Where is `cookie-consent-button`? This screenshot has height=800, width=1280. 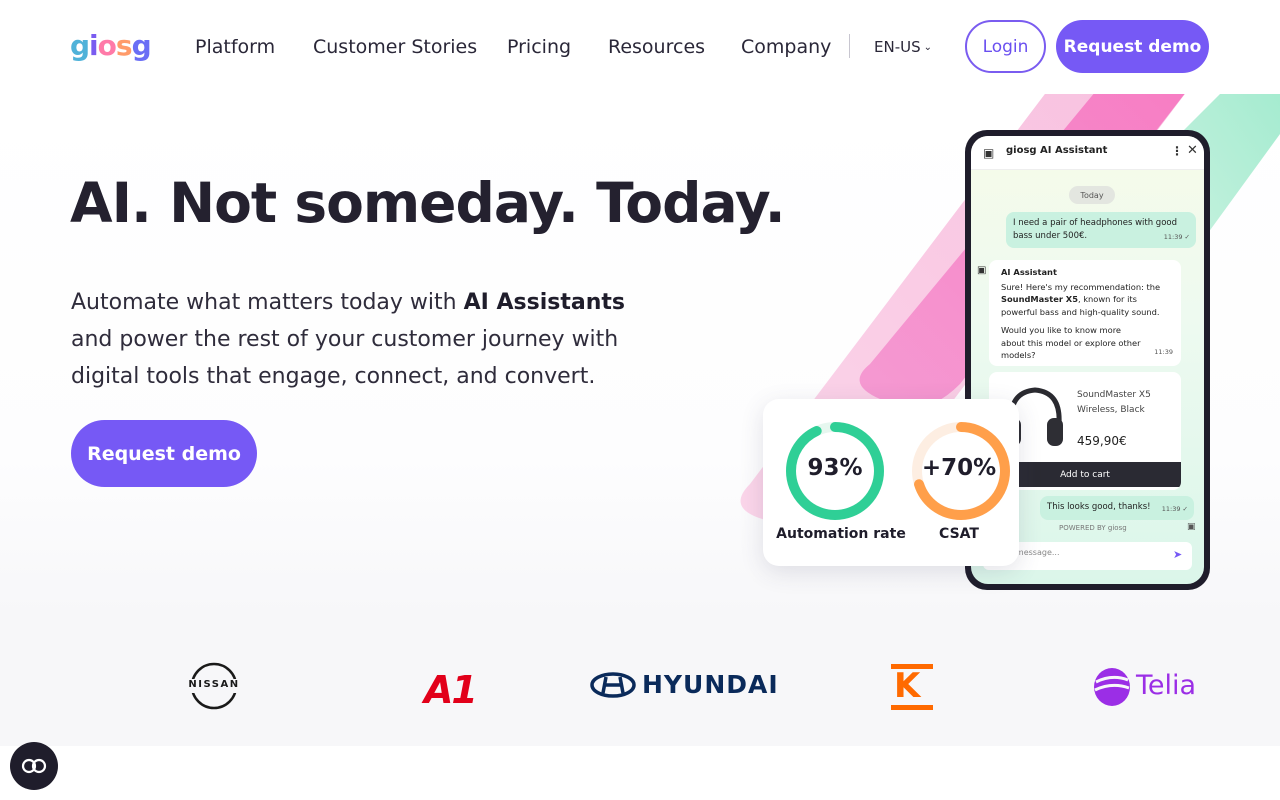
cookie-consent-button is located at coordinates (34, 766).